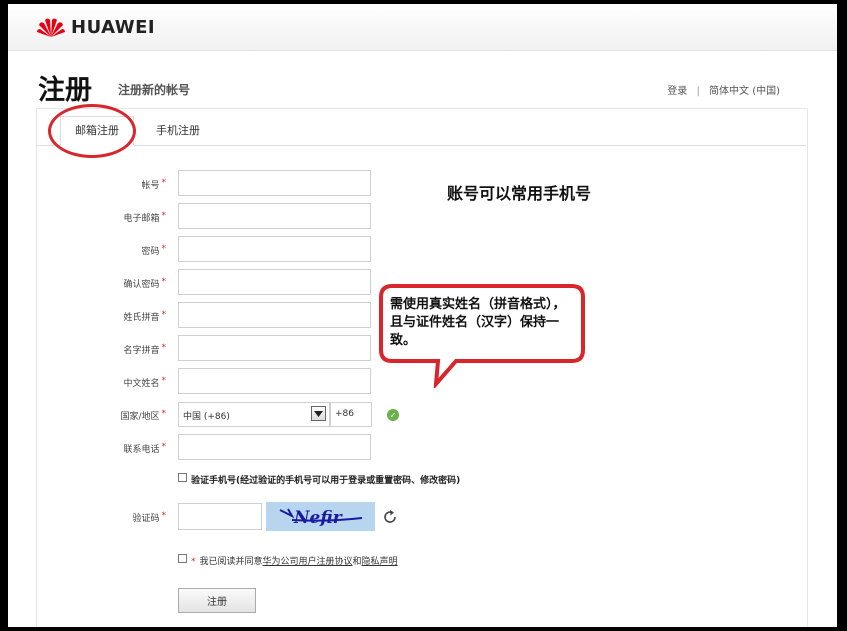 The image size is (847, 631). What do you see at coordinates (220, 516) in the screenshot?
I see `captcha-input` at bounding box center [220, 516].